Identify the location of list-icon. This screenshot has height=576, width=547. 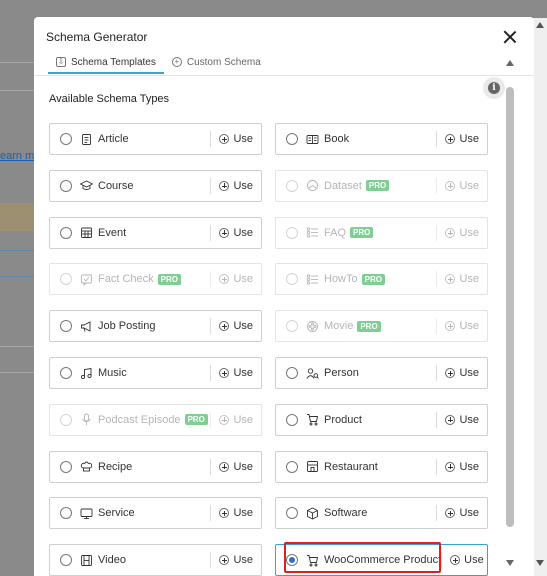
(312, 279).